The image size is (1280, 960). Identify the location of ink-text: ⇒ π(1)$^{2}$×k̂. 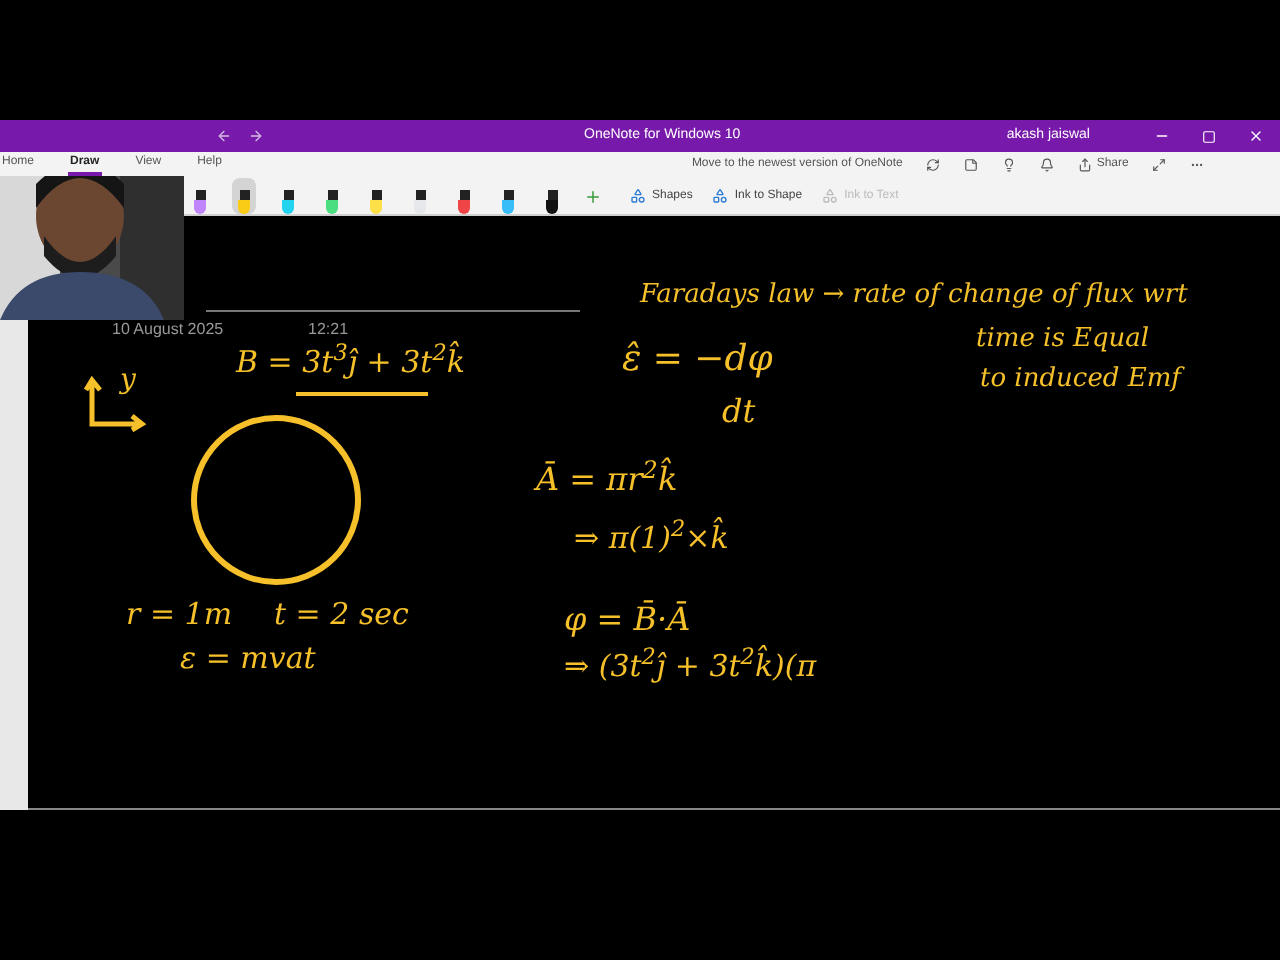
(651, 538).